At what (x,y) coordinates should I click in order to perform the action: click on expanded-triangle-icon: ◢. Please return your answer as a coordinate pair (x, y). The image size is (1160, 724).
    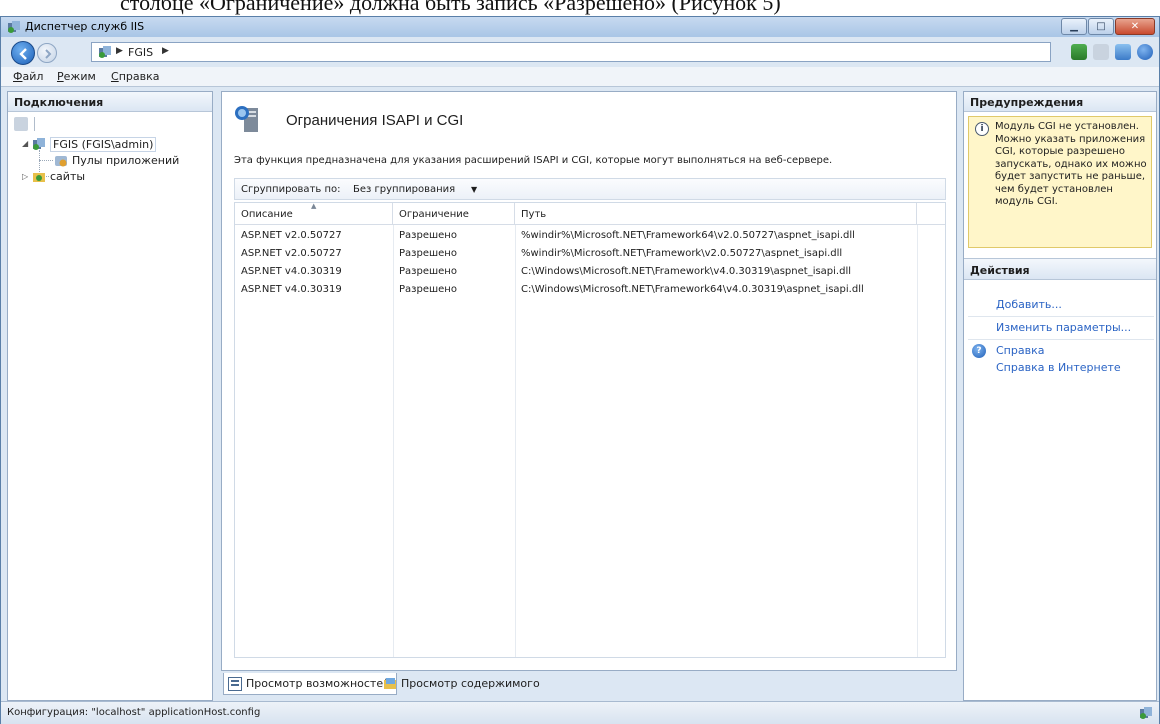
    Looking at the image, I should click on (25, 143).